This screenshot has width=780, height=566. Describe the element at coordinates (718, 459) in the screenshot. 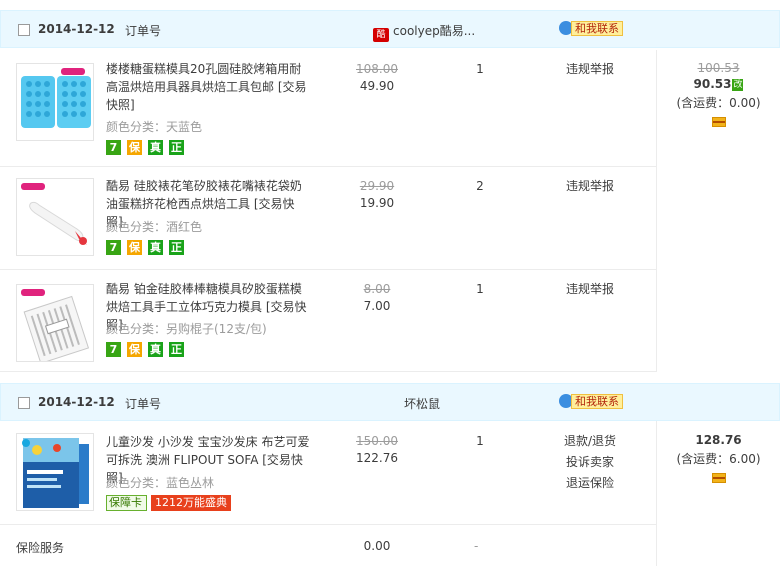

I see `shipping-fee: (含运费：6.00)` at that location.